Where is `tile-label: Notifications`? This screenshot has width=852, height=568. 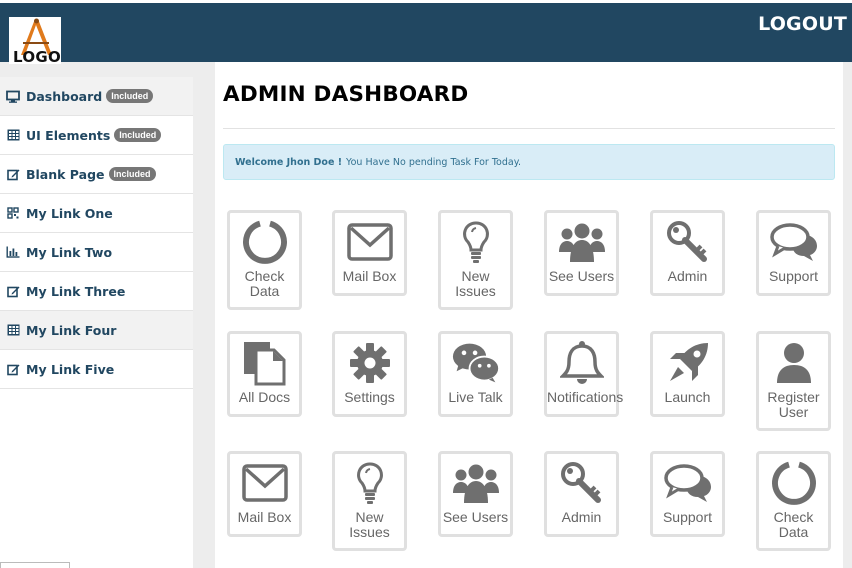
tile-label: Notifications is located at coordinates (585, 397).